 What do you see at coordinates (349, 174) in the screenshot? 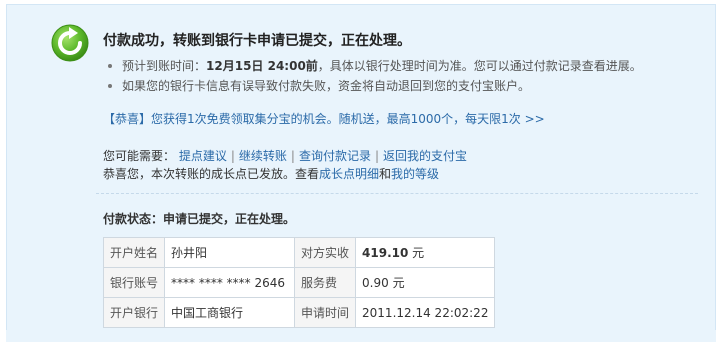
I see `growth-details-link: 成长点明细` at bounding box center [349, 174].